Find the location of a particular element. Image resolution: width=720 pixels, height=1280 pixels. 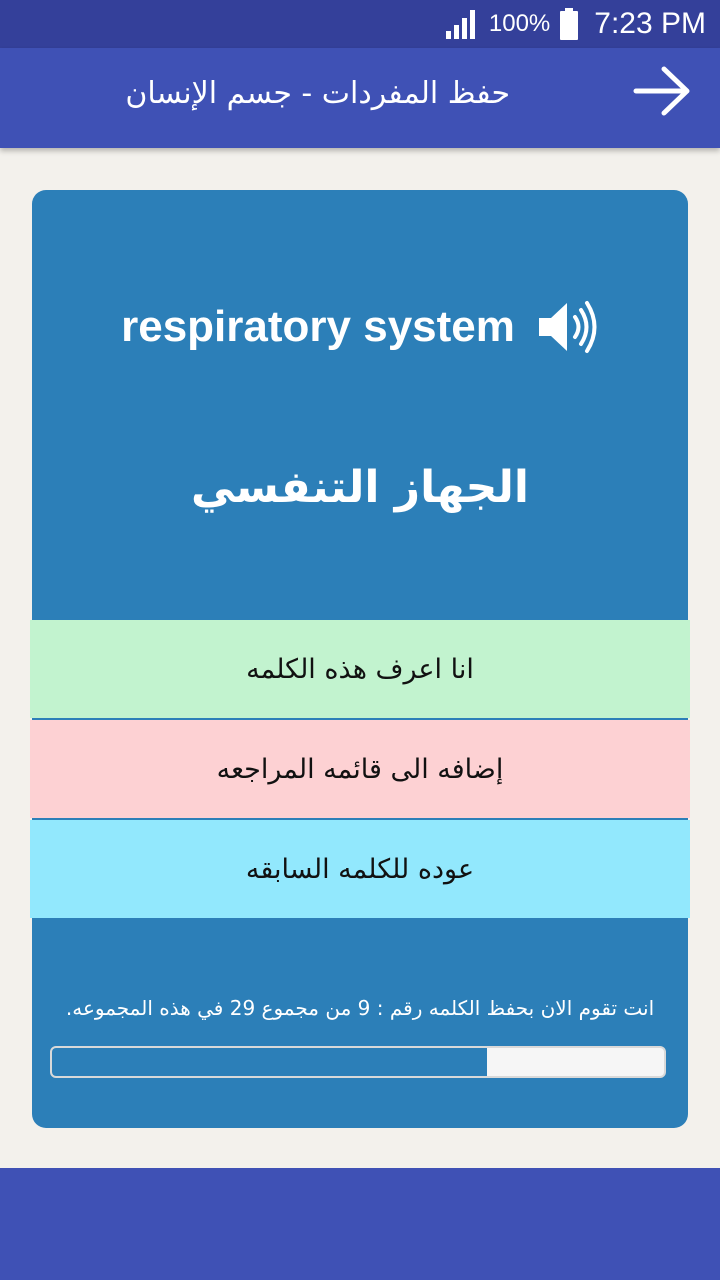

bottom-bar is located at coordinates (360, 1224).